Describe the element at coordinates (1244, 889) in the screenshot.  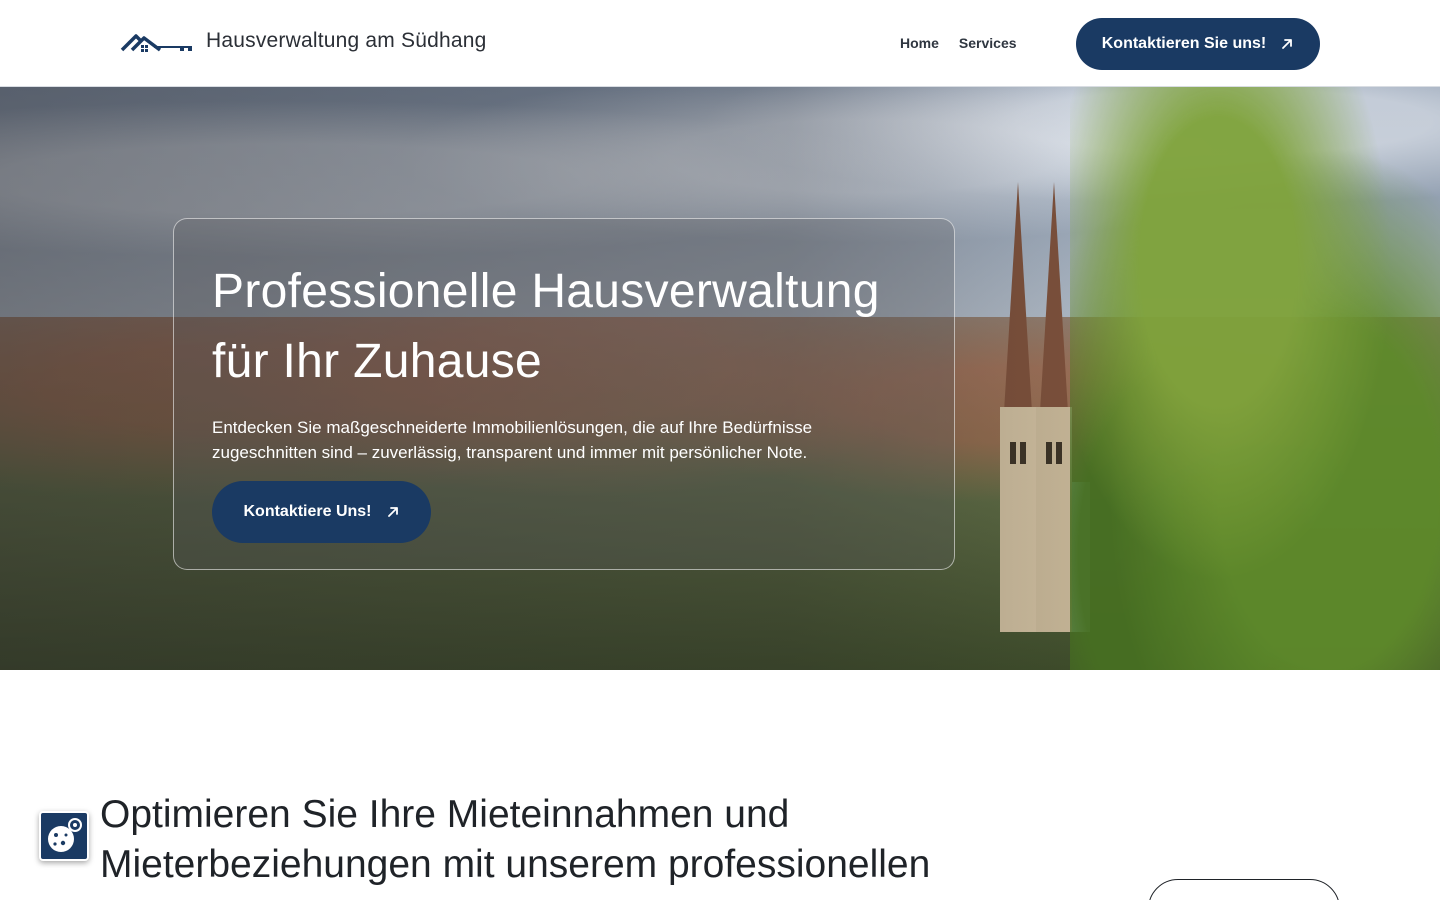
I see `section-button` at that location.